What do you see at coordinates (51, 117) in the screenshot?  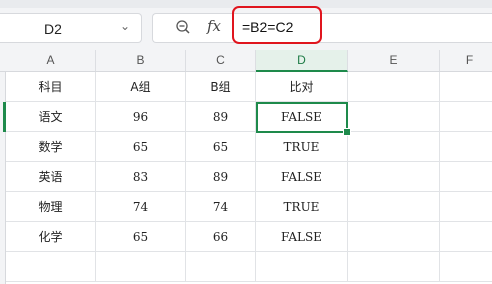 I see `cell-a2: 语文` at bounding box center [51, 117].